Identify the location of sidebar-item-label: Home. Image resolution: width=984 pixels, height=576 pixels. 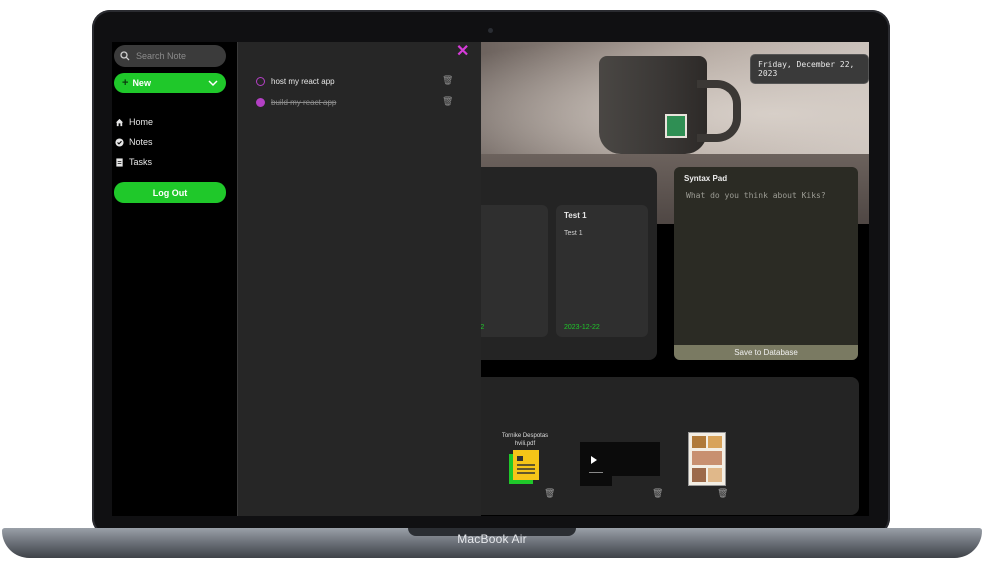
(141, 122).